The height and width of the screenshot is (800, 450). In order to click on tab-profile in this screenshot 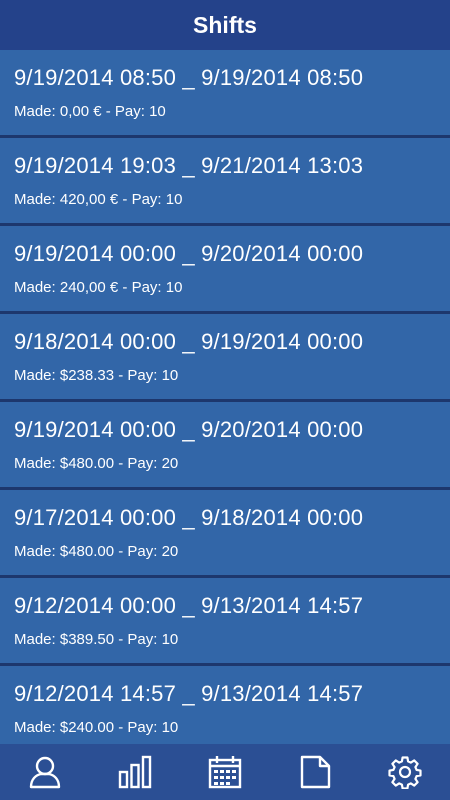, I will do `click(45, 772)`.